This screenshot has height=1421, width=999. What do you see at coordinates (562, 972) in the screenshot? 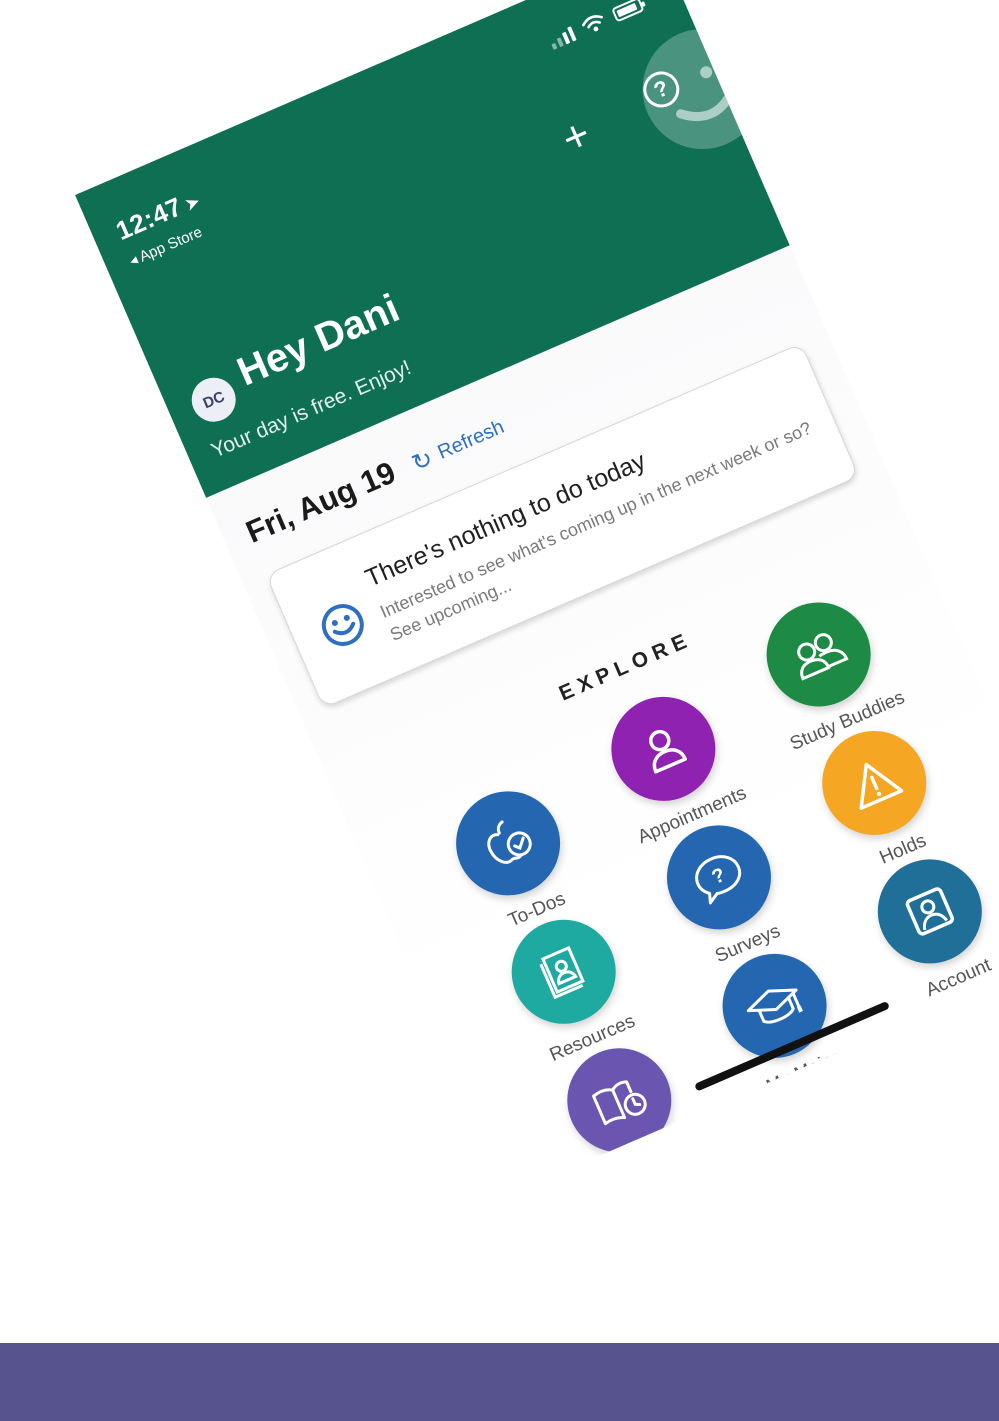
I see `book-person-icon` at bounding box center [562, 972].